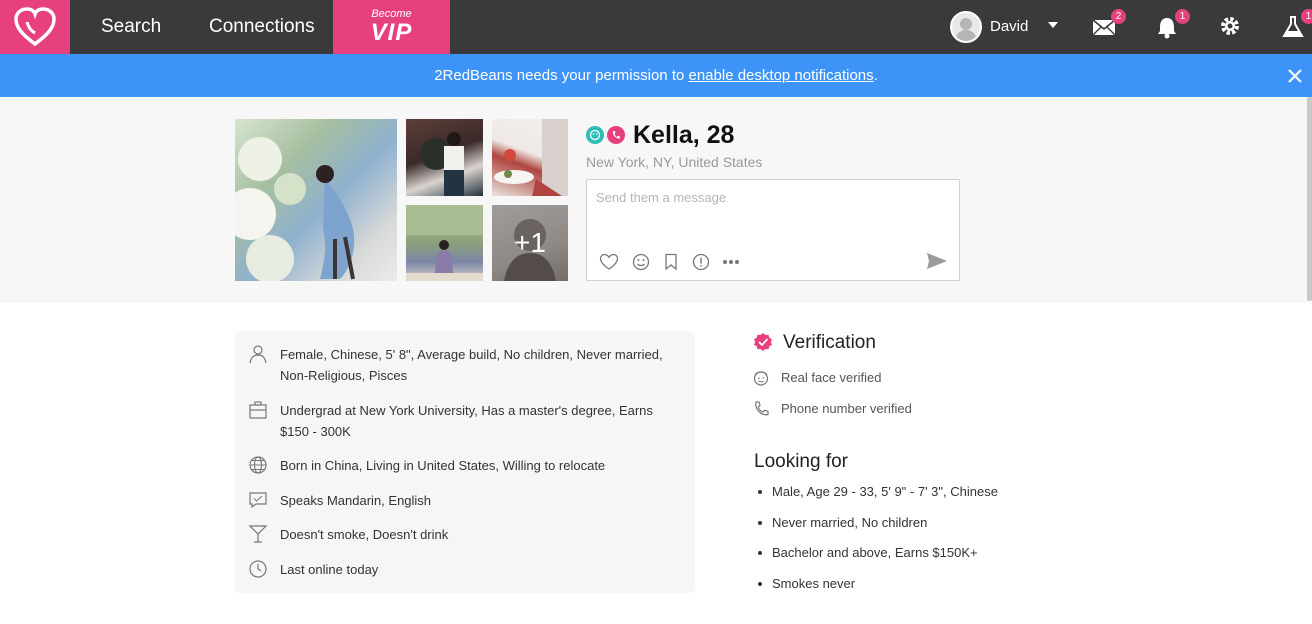 The width and height of the screenshot is (1312, 624). What do you see at coordinates (561, 75) in the screenshot?
I see `notification-text: 2RedBeans needs your permission to` at bounding box center [561, 75].